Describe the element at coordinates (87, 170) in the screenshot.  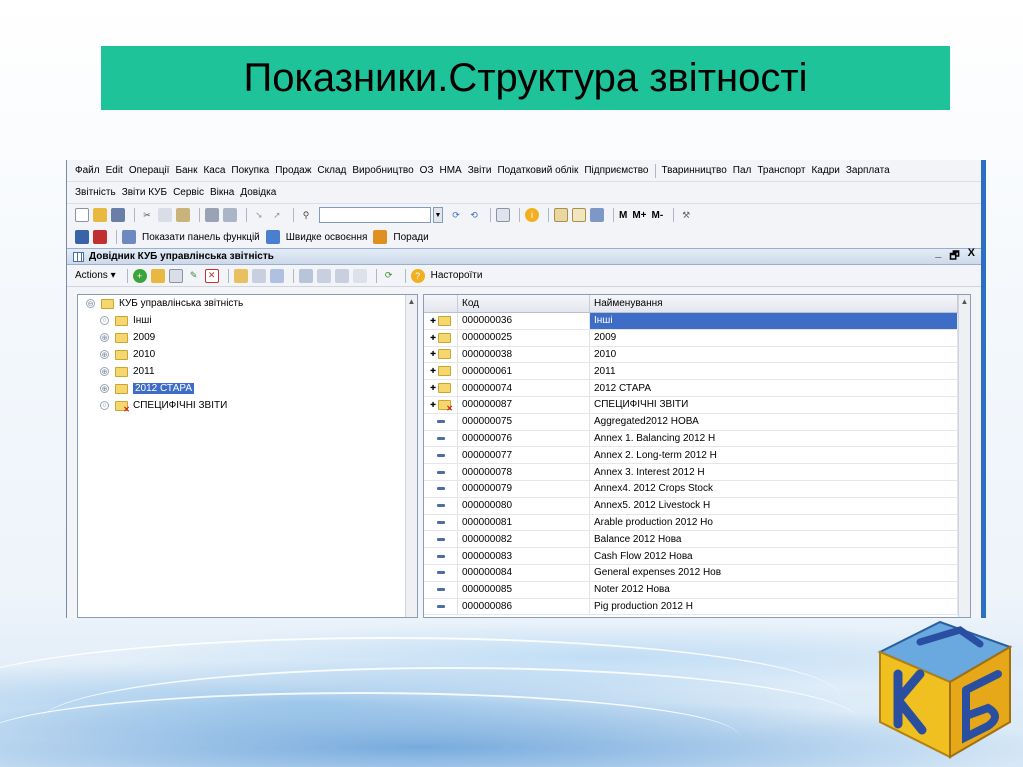
I see `menu-item-0: Файл` at that location.